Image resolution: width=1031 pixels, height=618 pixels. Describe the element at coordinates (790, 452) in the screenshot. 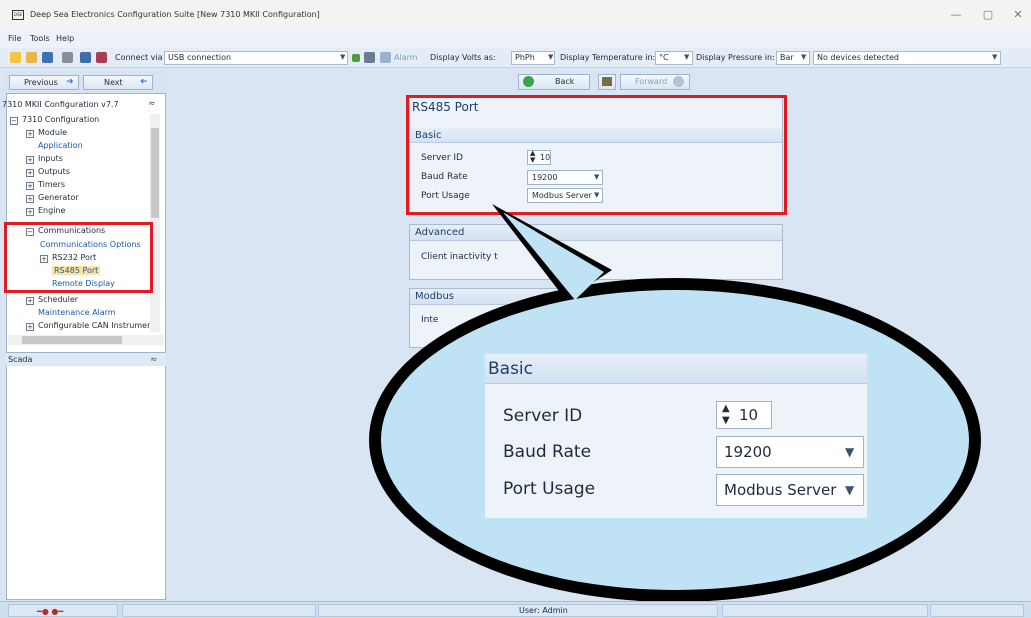

I see `zoomed-baud-rate-select: 19200 ▼` at that location.